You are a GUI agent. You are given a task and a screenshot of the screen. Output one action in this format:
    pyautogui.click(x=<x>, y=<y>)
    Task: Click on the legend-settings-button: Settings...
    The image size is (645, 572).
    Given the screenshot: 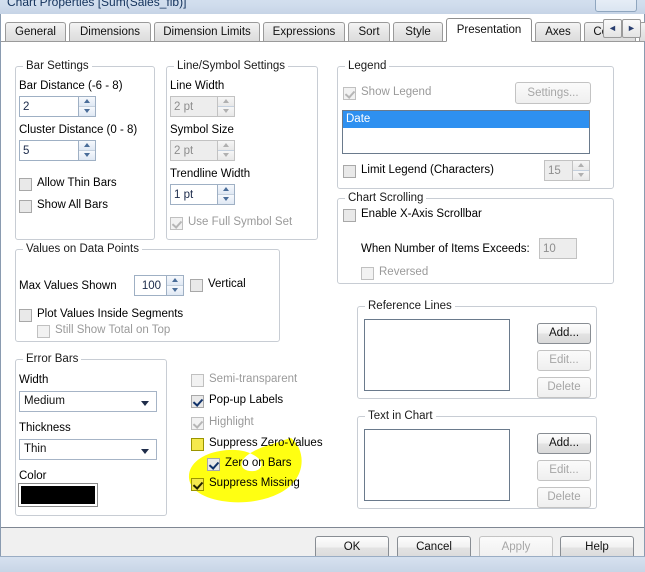 What is the action you would take?
    pyautogui.click(x=553, y=93)
    